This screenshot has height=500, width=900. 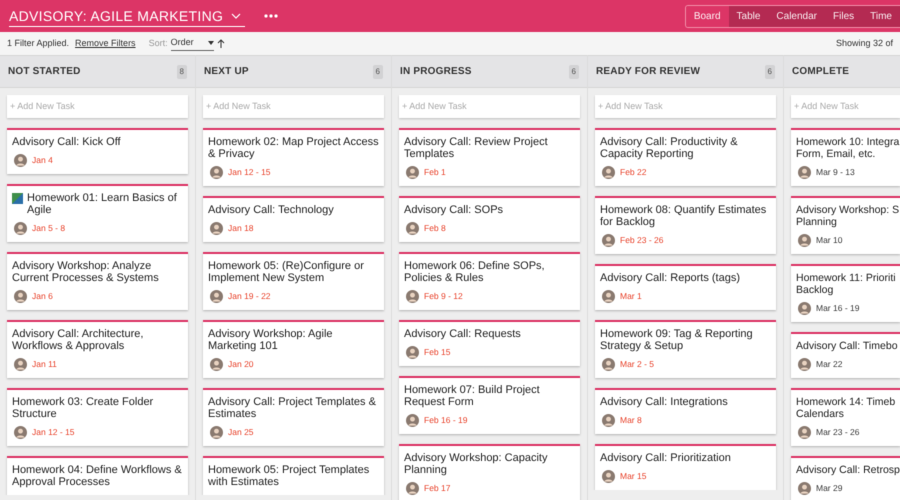 What do you see at coordinates (437, 488) in the screenshot?
I see `due-date: Feb 17` at bounding box center [437, 488].